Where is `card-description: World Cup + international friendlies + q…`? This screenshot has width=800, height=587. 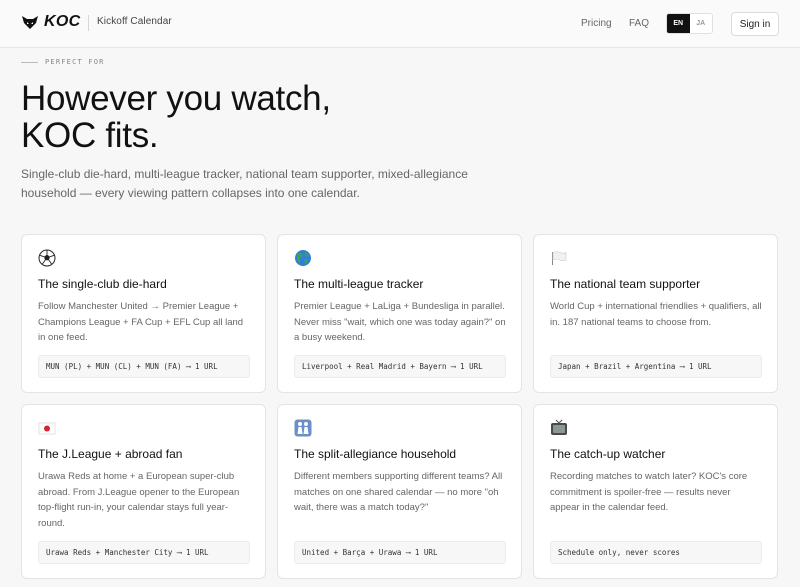
card-description: World Cup + international friendlies + q… is located at coordinates (656, 314).